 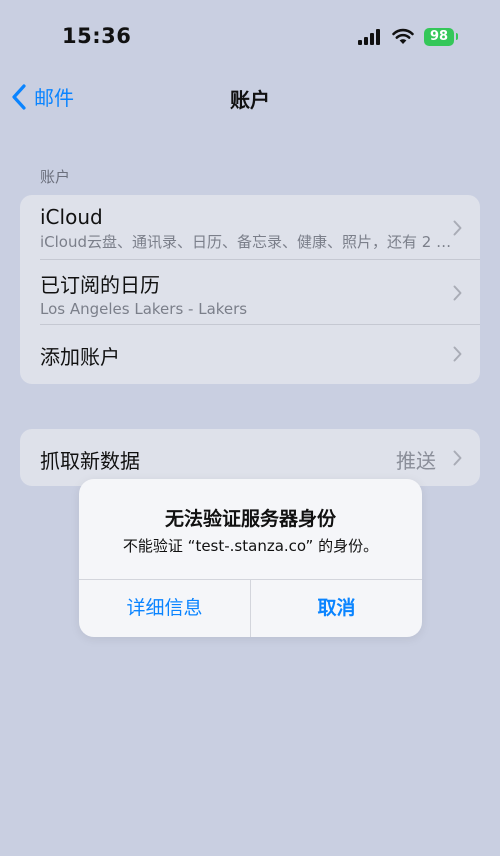 I want to click on wifi-icon, so click(x=403, y=36).